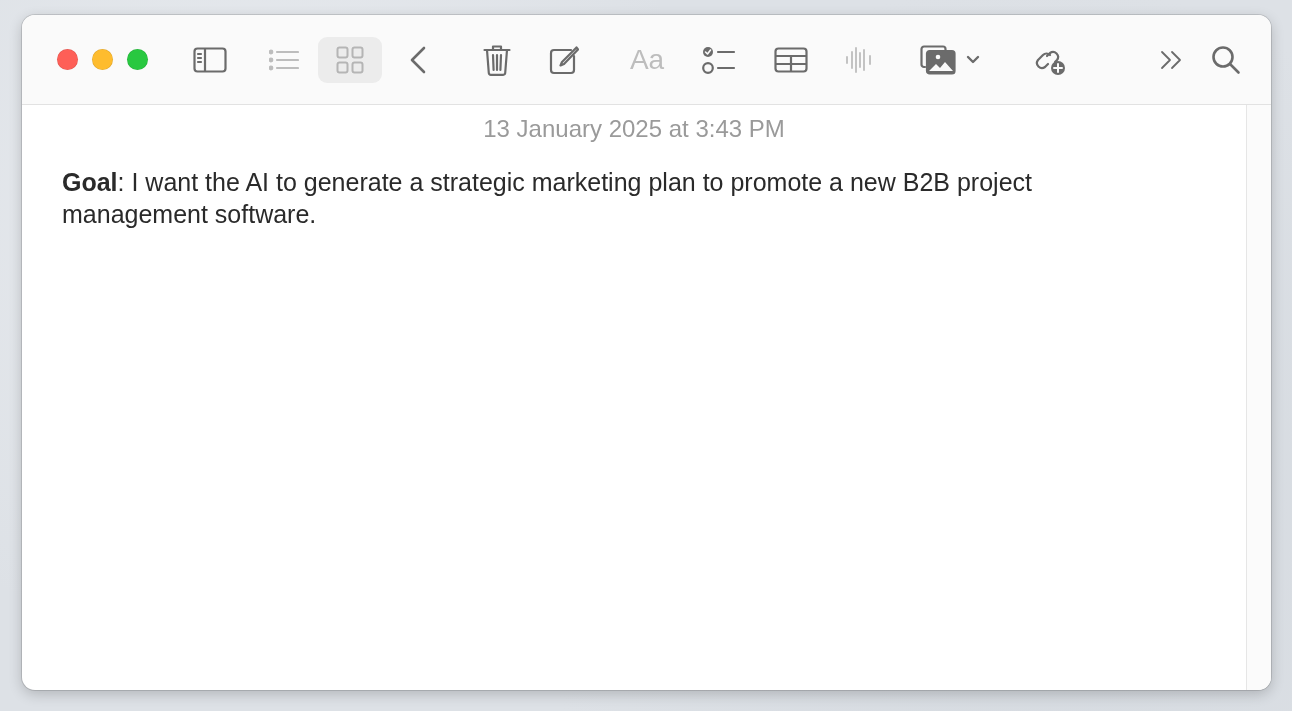 This screenshot has width=1292, height=711. Describe the element at coordinates (938, 59) in the screenshot. I see `photos-icon` at that location.